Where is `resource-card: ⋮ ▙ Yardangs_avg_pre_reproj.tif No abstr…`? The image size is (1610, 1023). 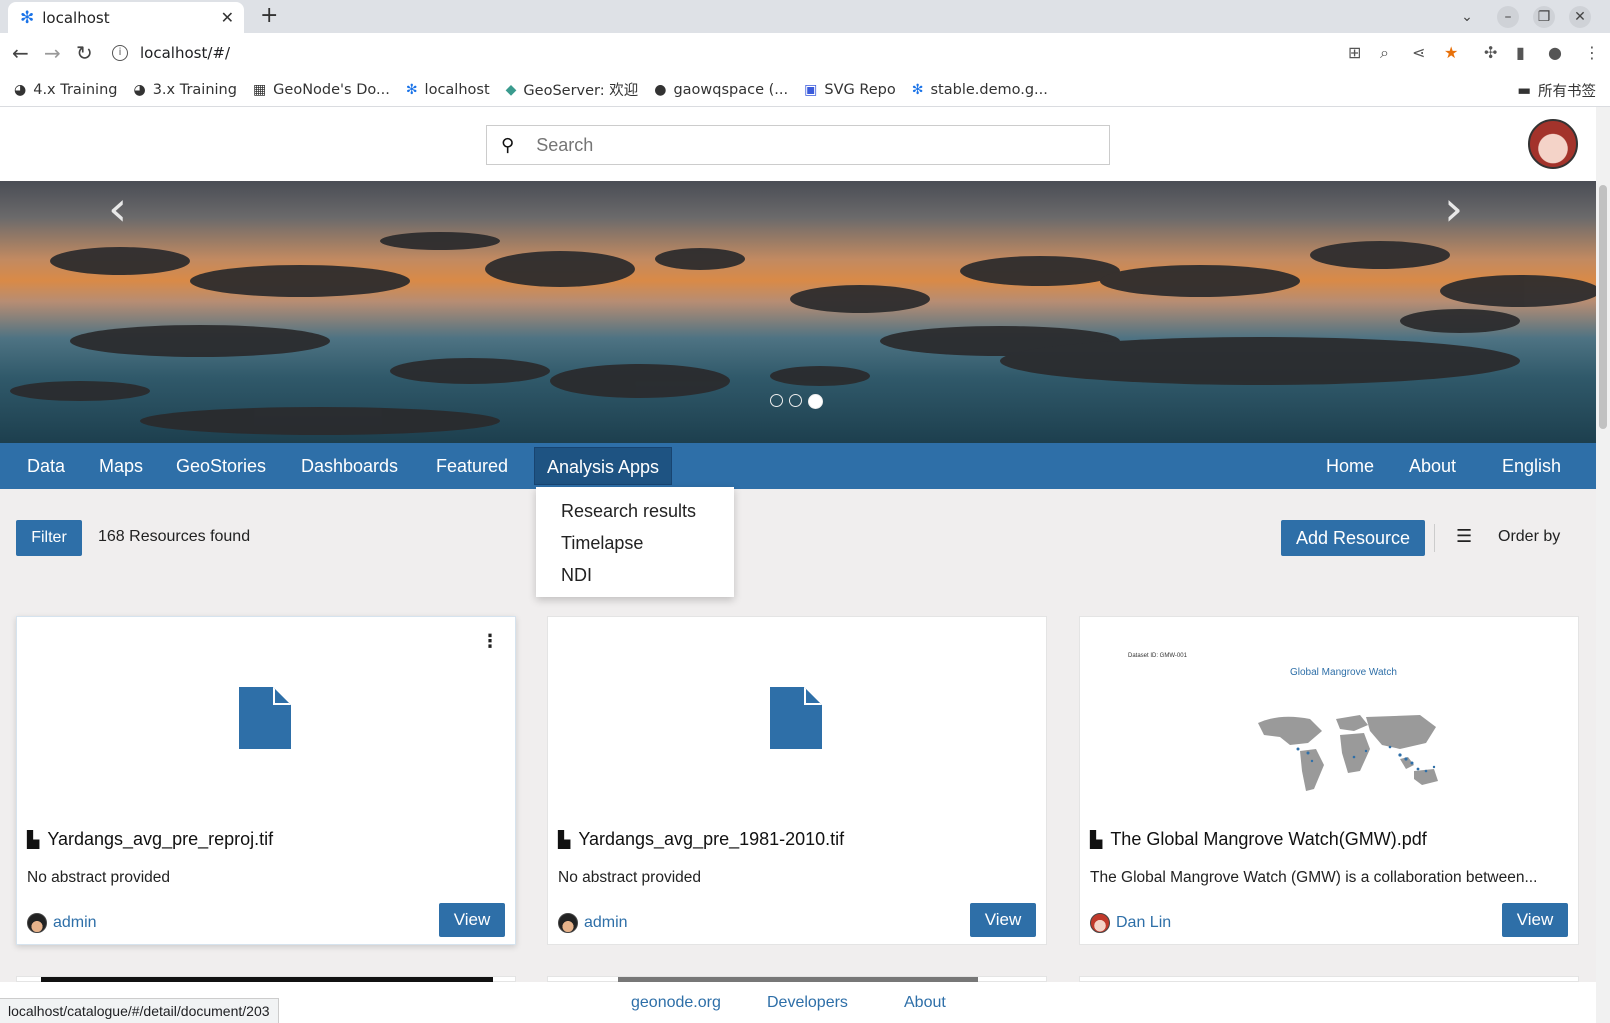 resource-card: ⋮ ▙ Yardangs_avg_pre_reproj.tif No abstr… is located at coordinates (266, 780).